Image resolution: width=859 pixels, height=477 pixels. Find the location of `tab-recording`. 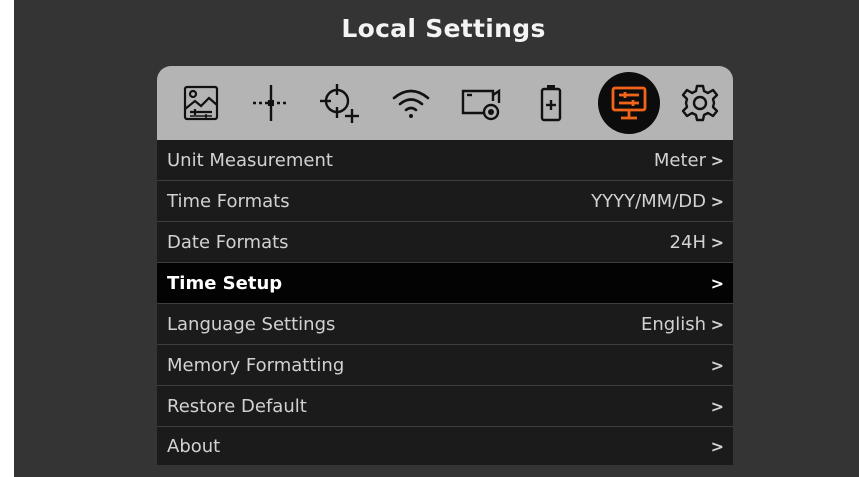

tab-recording is located at coordinates (481, 103).